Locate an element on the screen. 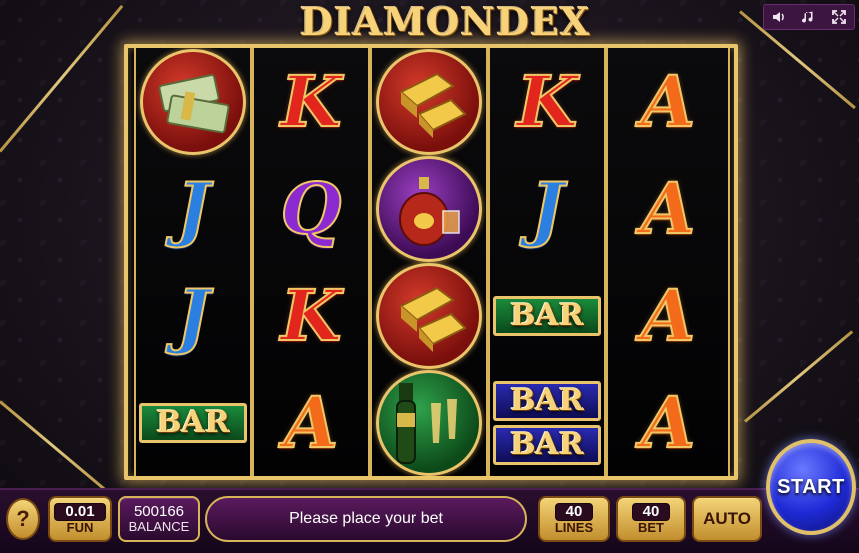 This screenshot has width=859, height=553. status-message: Please place your bet is located at coordinates (366, 519).